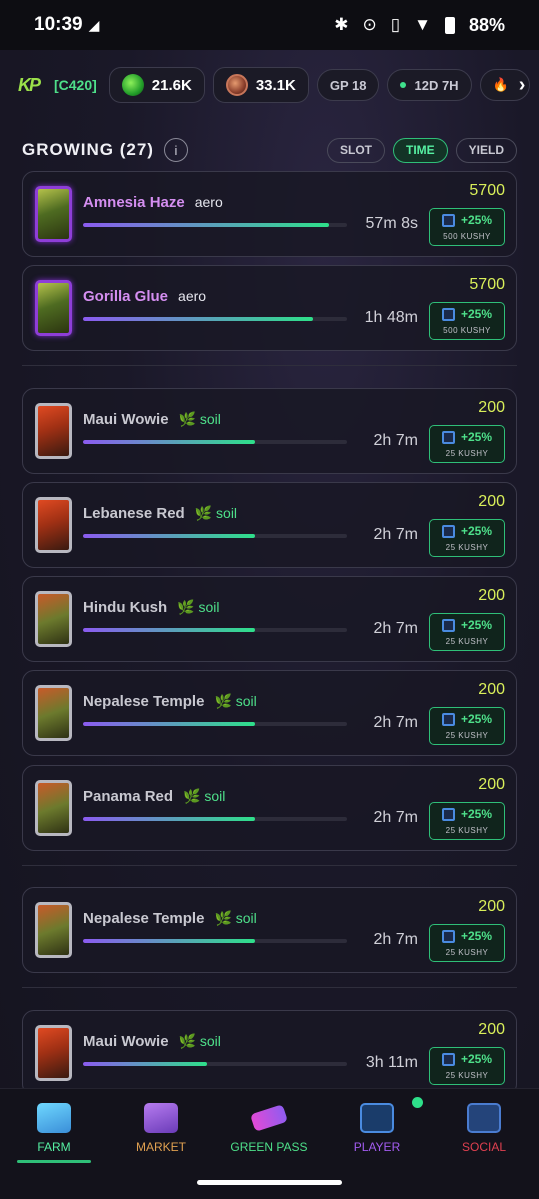 The width and height of the screenshot is (539, 1199). I want to click on nav-player-label: PLAYER, so click(377, 1147).